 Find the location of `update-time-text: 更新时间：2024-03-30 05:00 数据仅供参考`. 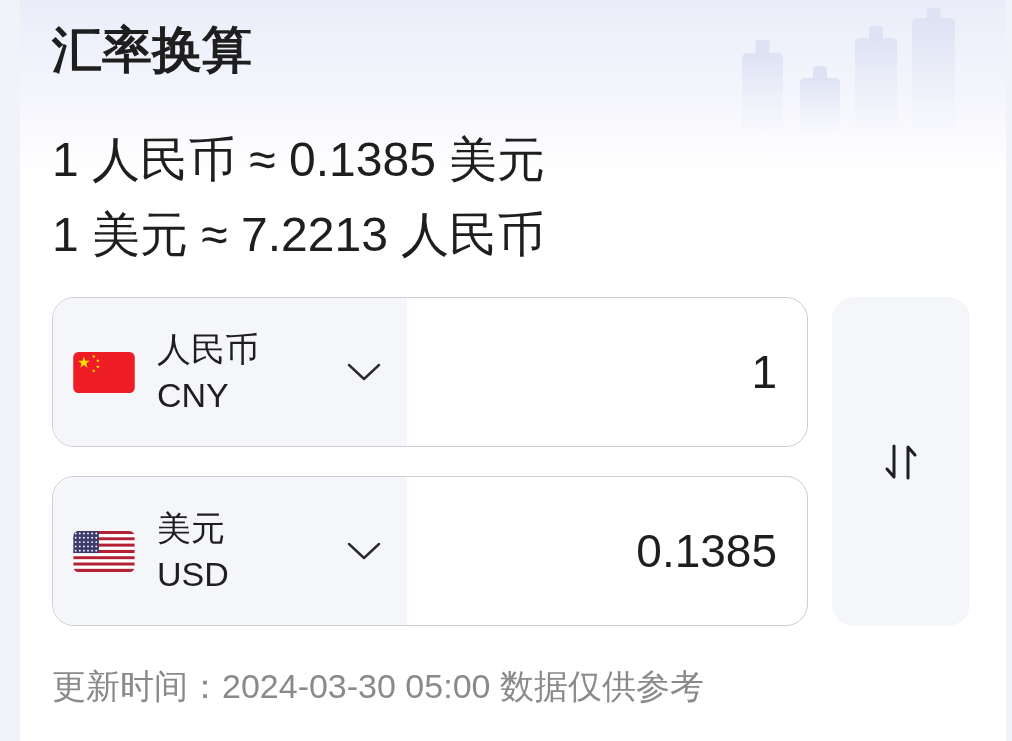

update-time-text: 更新时间：2024-03-30 05:00 数据仅供参考 is located at coordinates (378, 686).